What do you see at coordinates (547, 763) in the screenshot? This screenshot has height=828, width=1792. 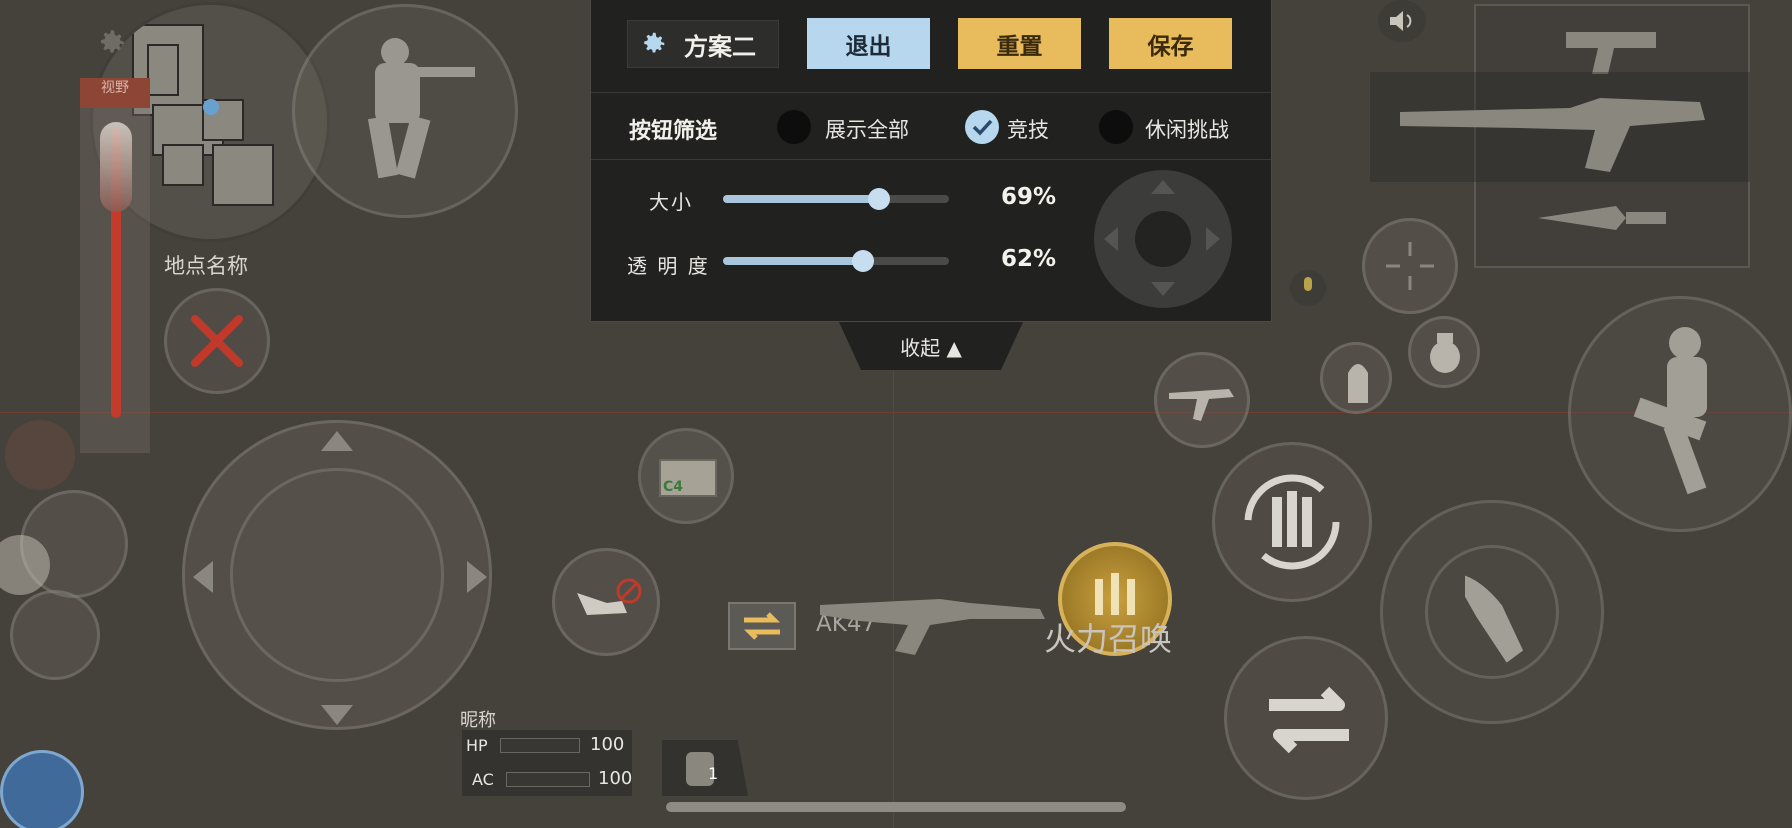 I see `status-panel: HP 100 AC 100` at bounding box center [547, 763].